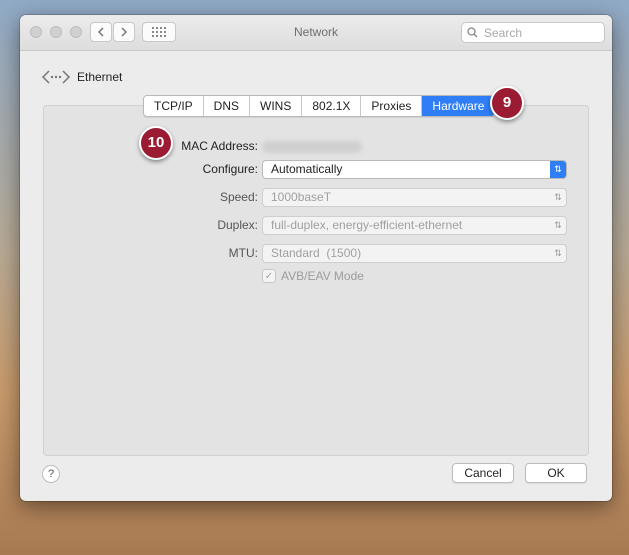 The image size is (629, 555). Describe the element at coordinates (332, 106) in the screenshot. I see `tab-8021x: 802.1X` at that location.